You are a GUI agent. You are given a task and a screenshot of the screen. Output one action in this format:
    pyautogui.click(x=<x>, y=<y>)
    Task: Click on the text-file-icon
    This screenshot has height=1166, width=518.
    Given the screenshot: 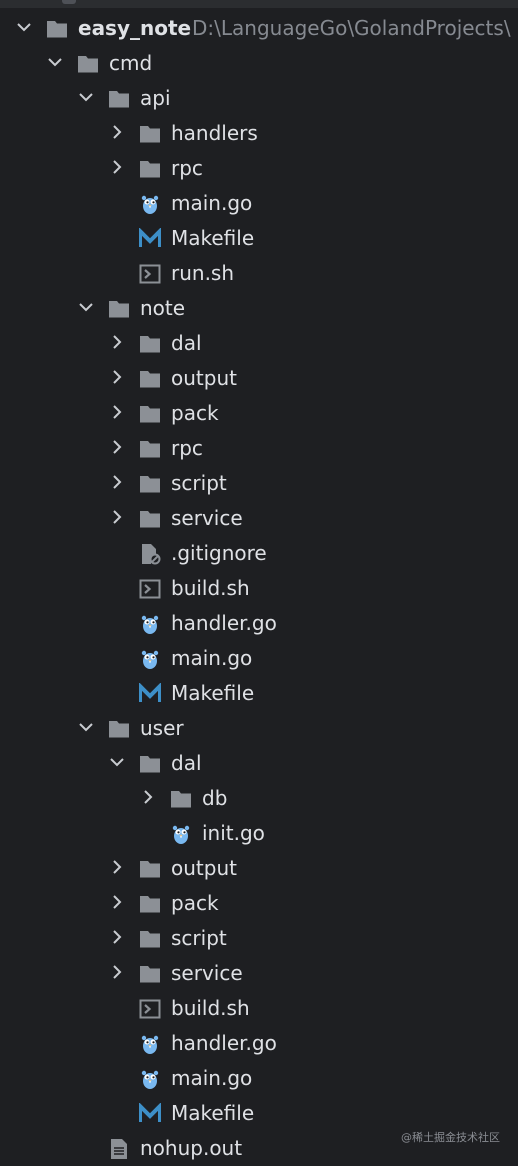 What is the action you would take?
    pyautogui.click(x=119, y=1149)
    